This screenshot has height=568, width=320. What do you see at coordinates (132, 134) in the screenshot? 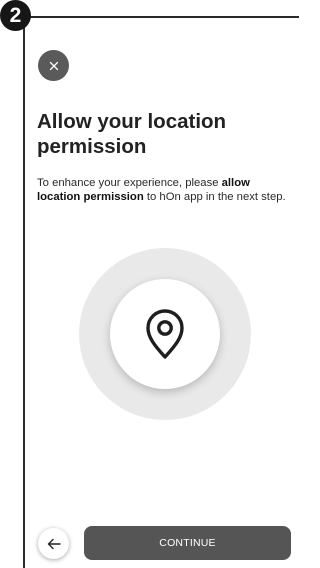
I see `page-title: Allow your location permission` at bounding box center [132, 134].